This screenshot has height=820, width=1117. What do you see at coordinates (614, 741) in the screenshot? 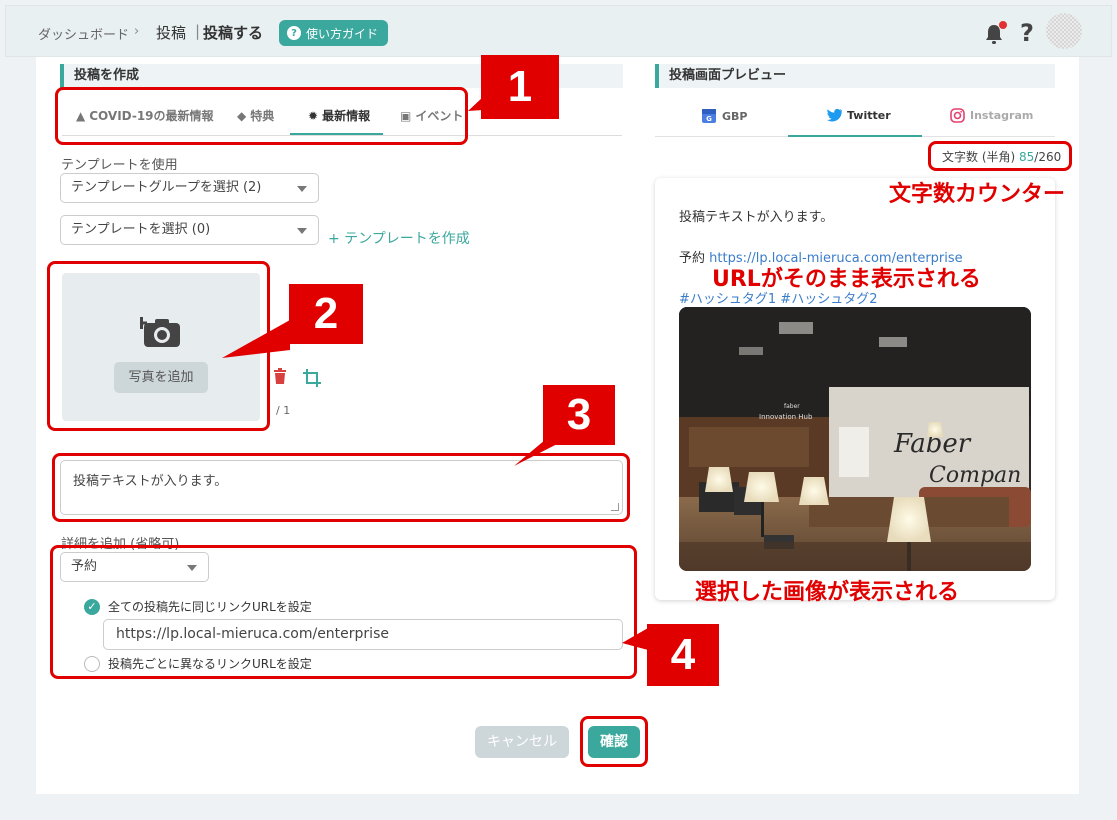
I see `annotation-box-confirm` at bounding box center [614, 741].